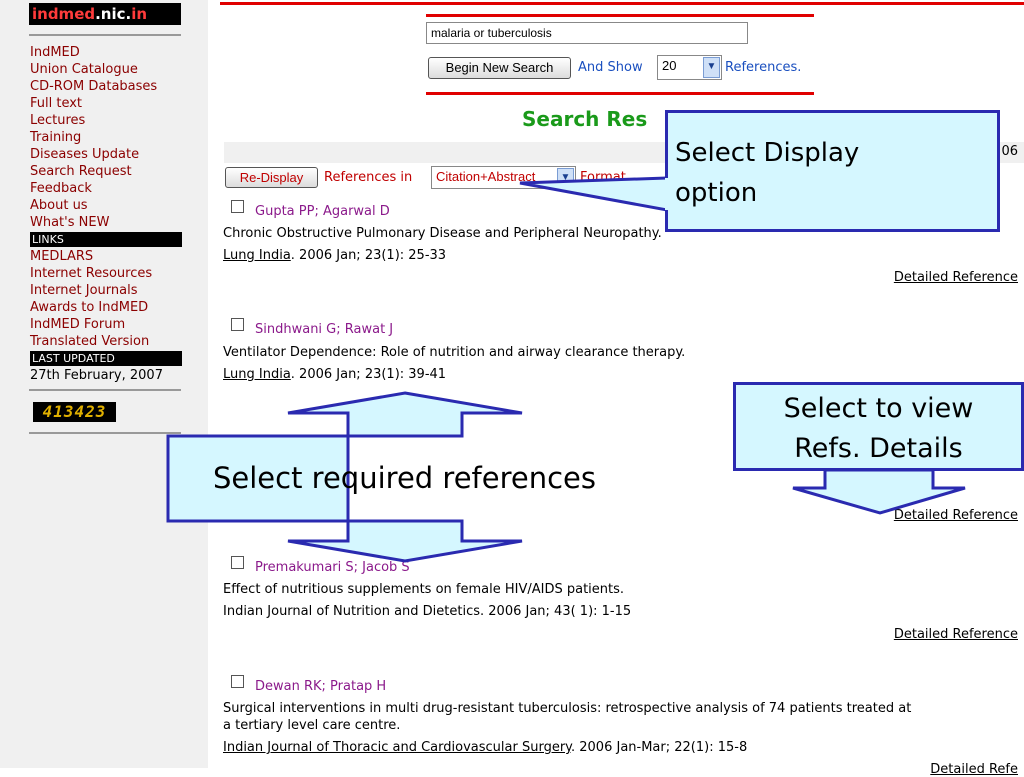  I want to click on callout-view-details: Select to view Refs. Details, so click(878, 426).